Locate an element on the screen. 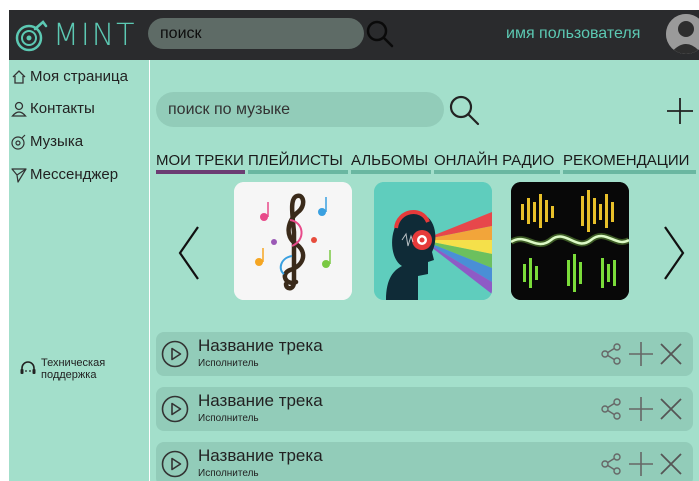 This screenshot has width=699, height=481. user-silhouette-icon is located at coordinates (682, 34).